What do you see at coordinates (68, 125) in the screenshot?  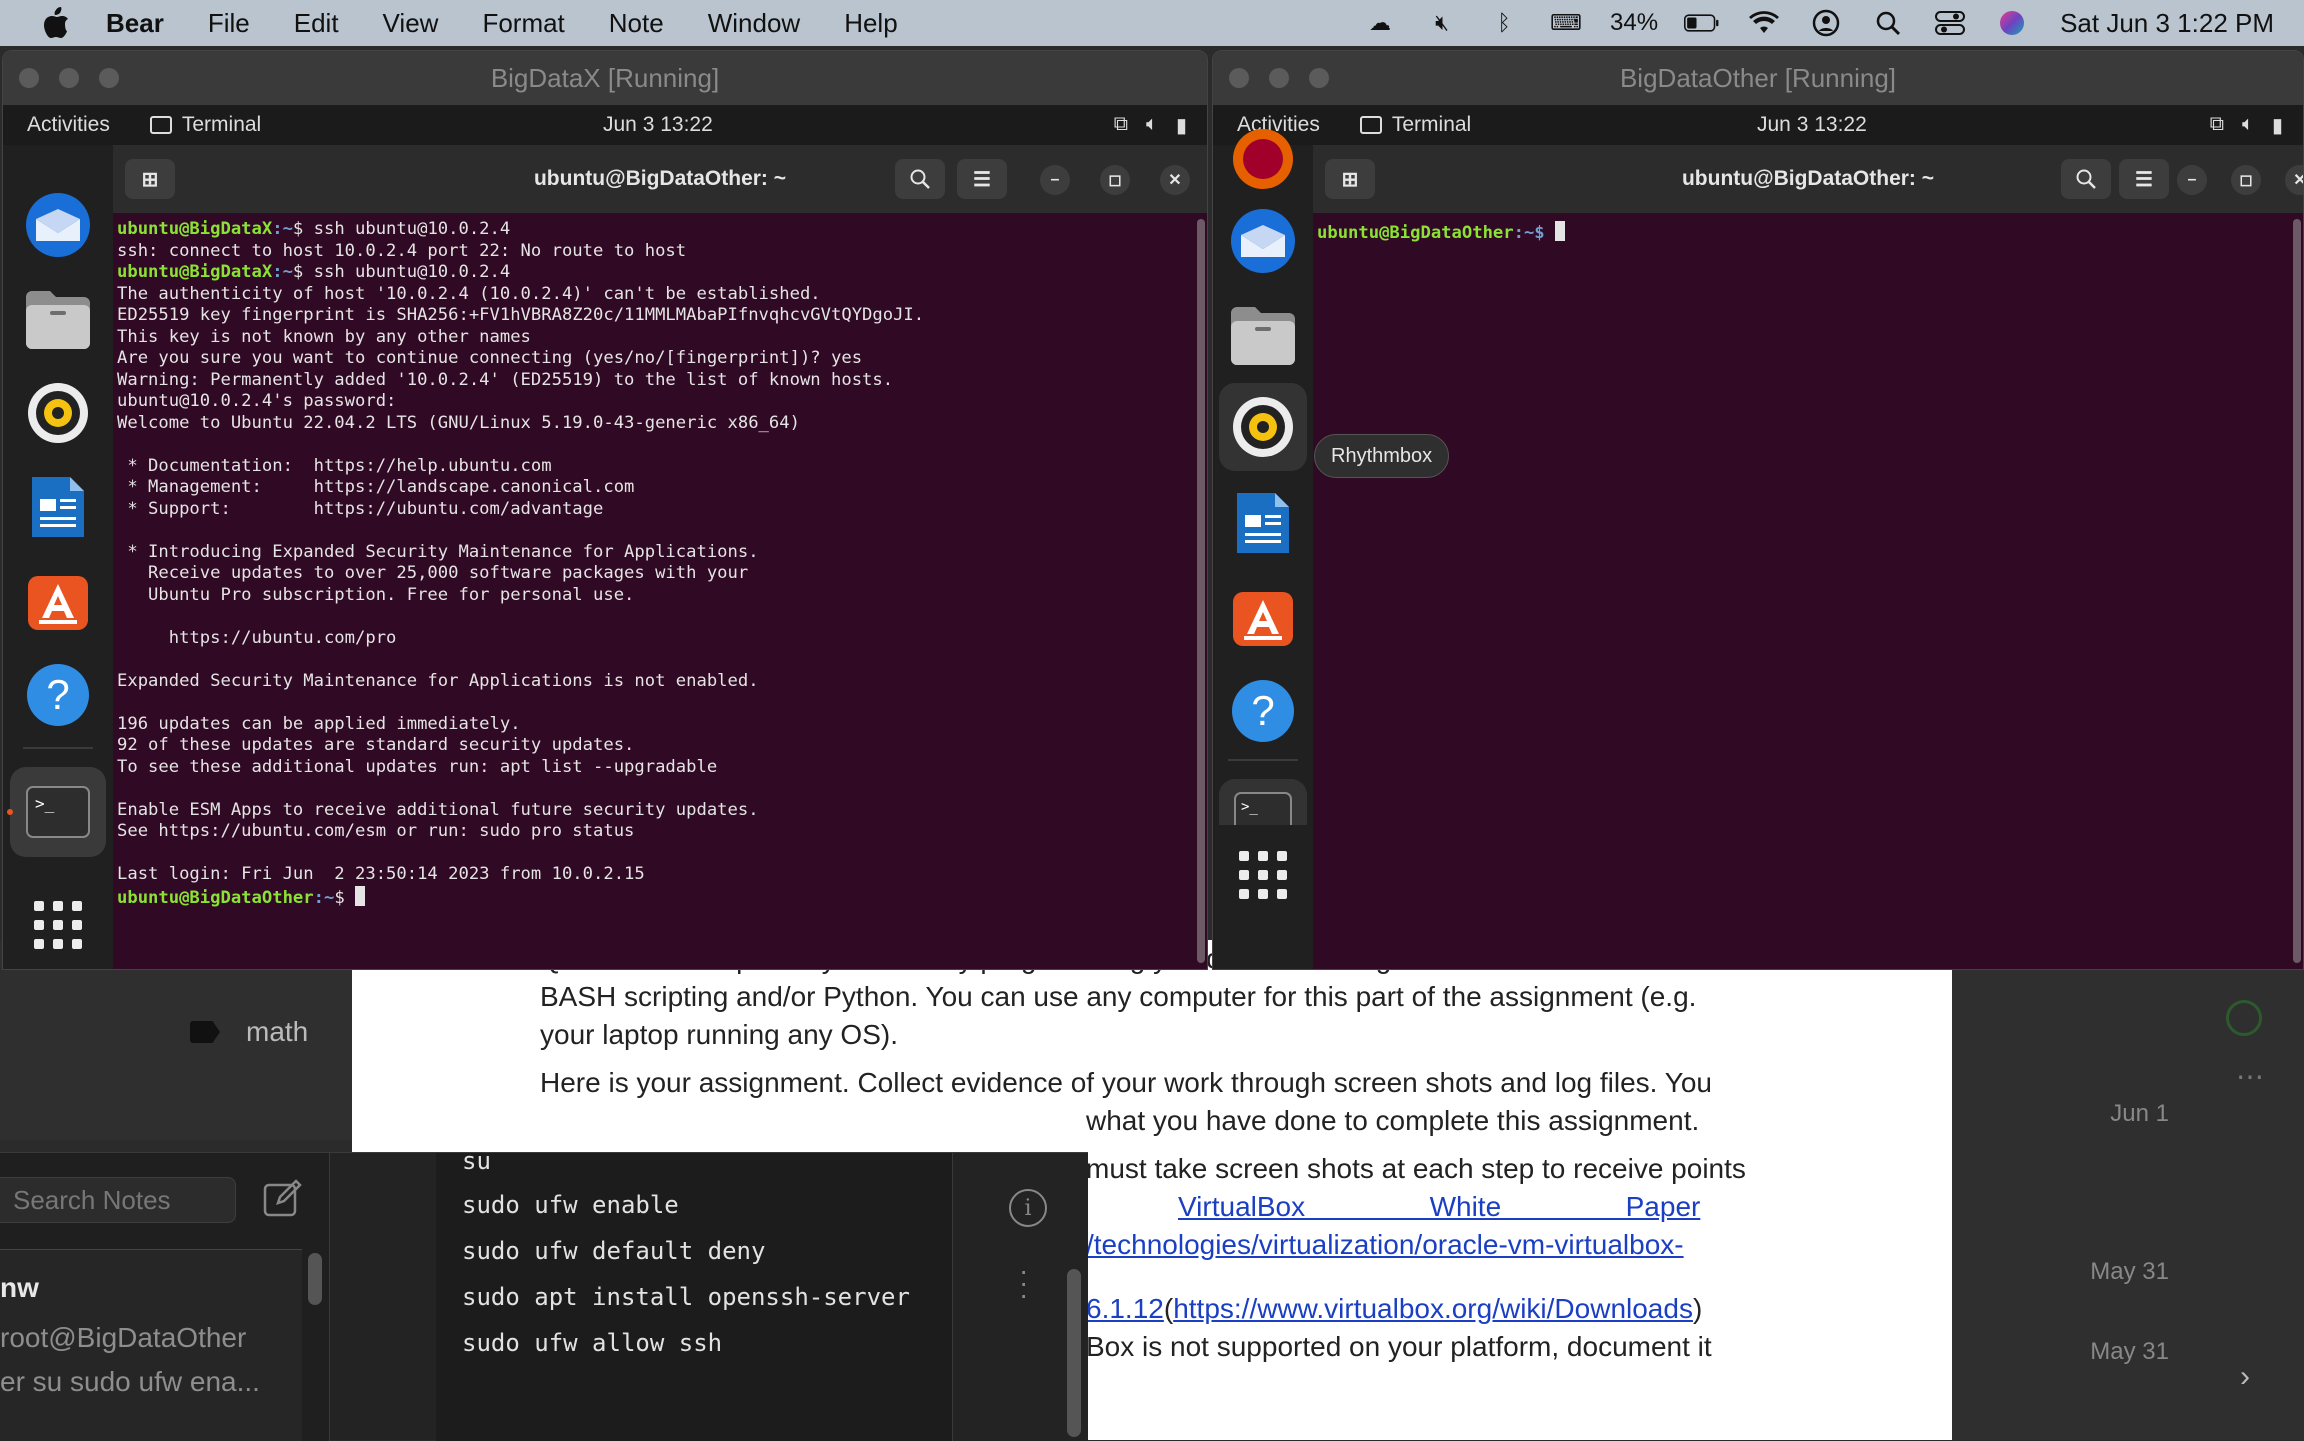 I see `activities-button: Activities` at bounding box center [68, 125].